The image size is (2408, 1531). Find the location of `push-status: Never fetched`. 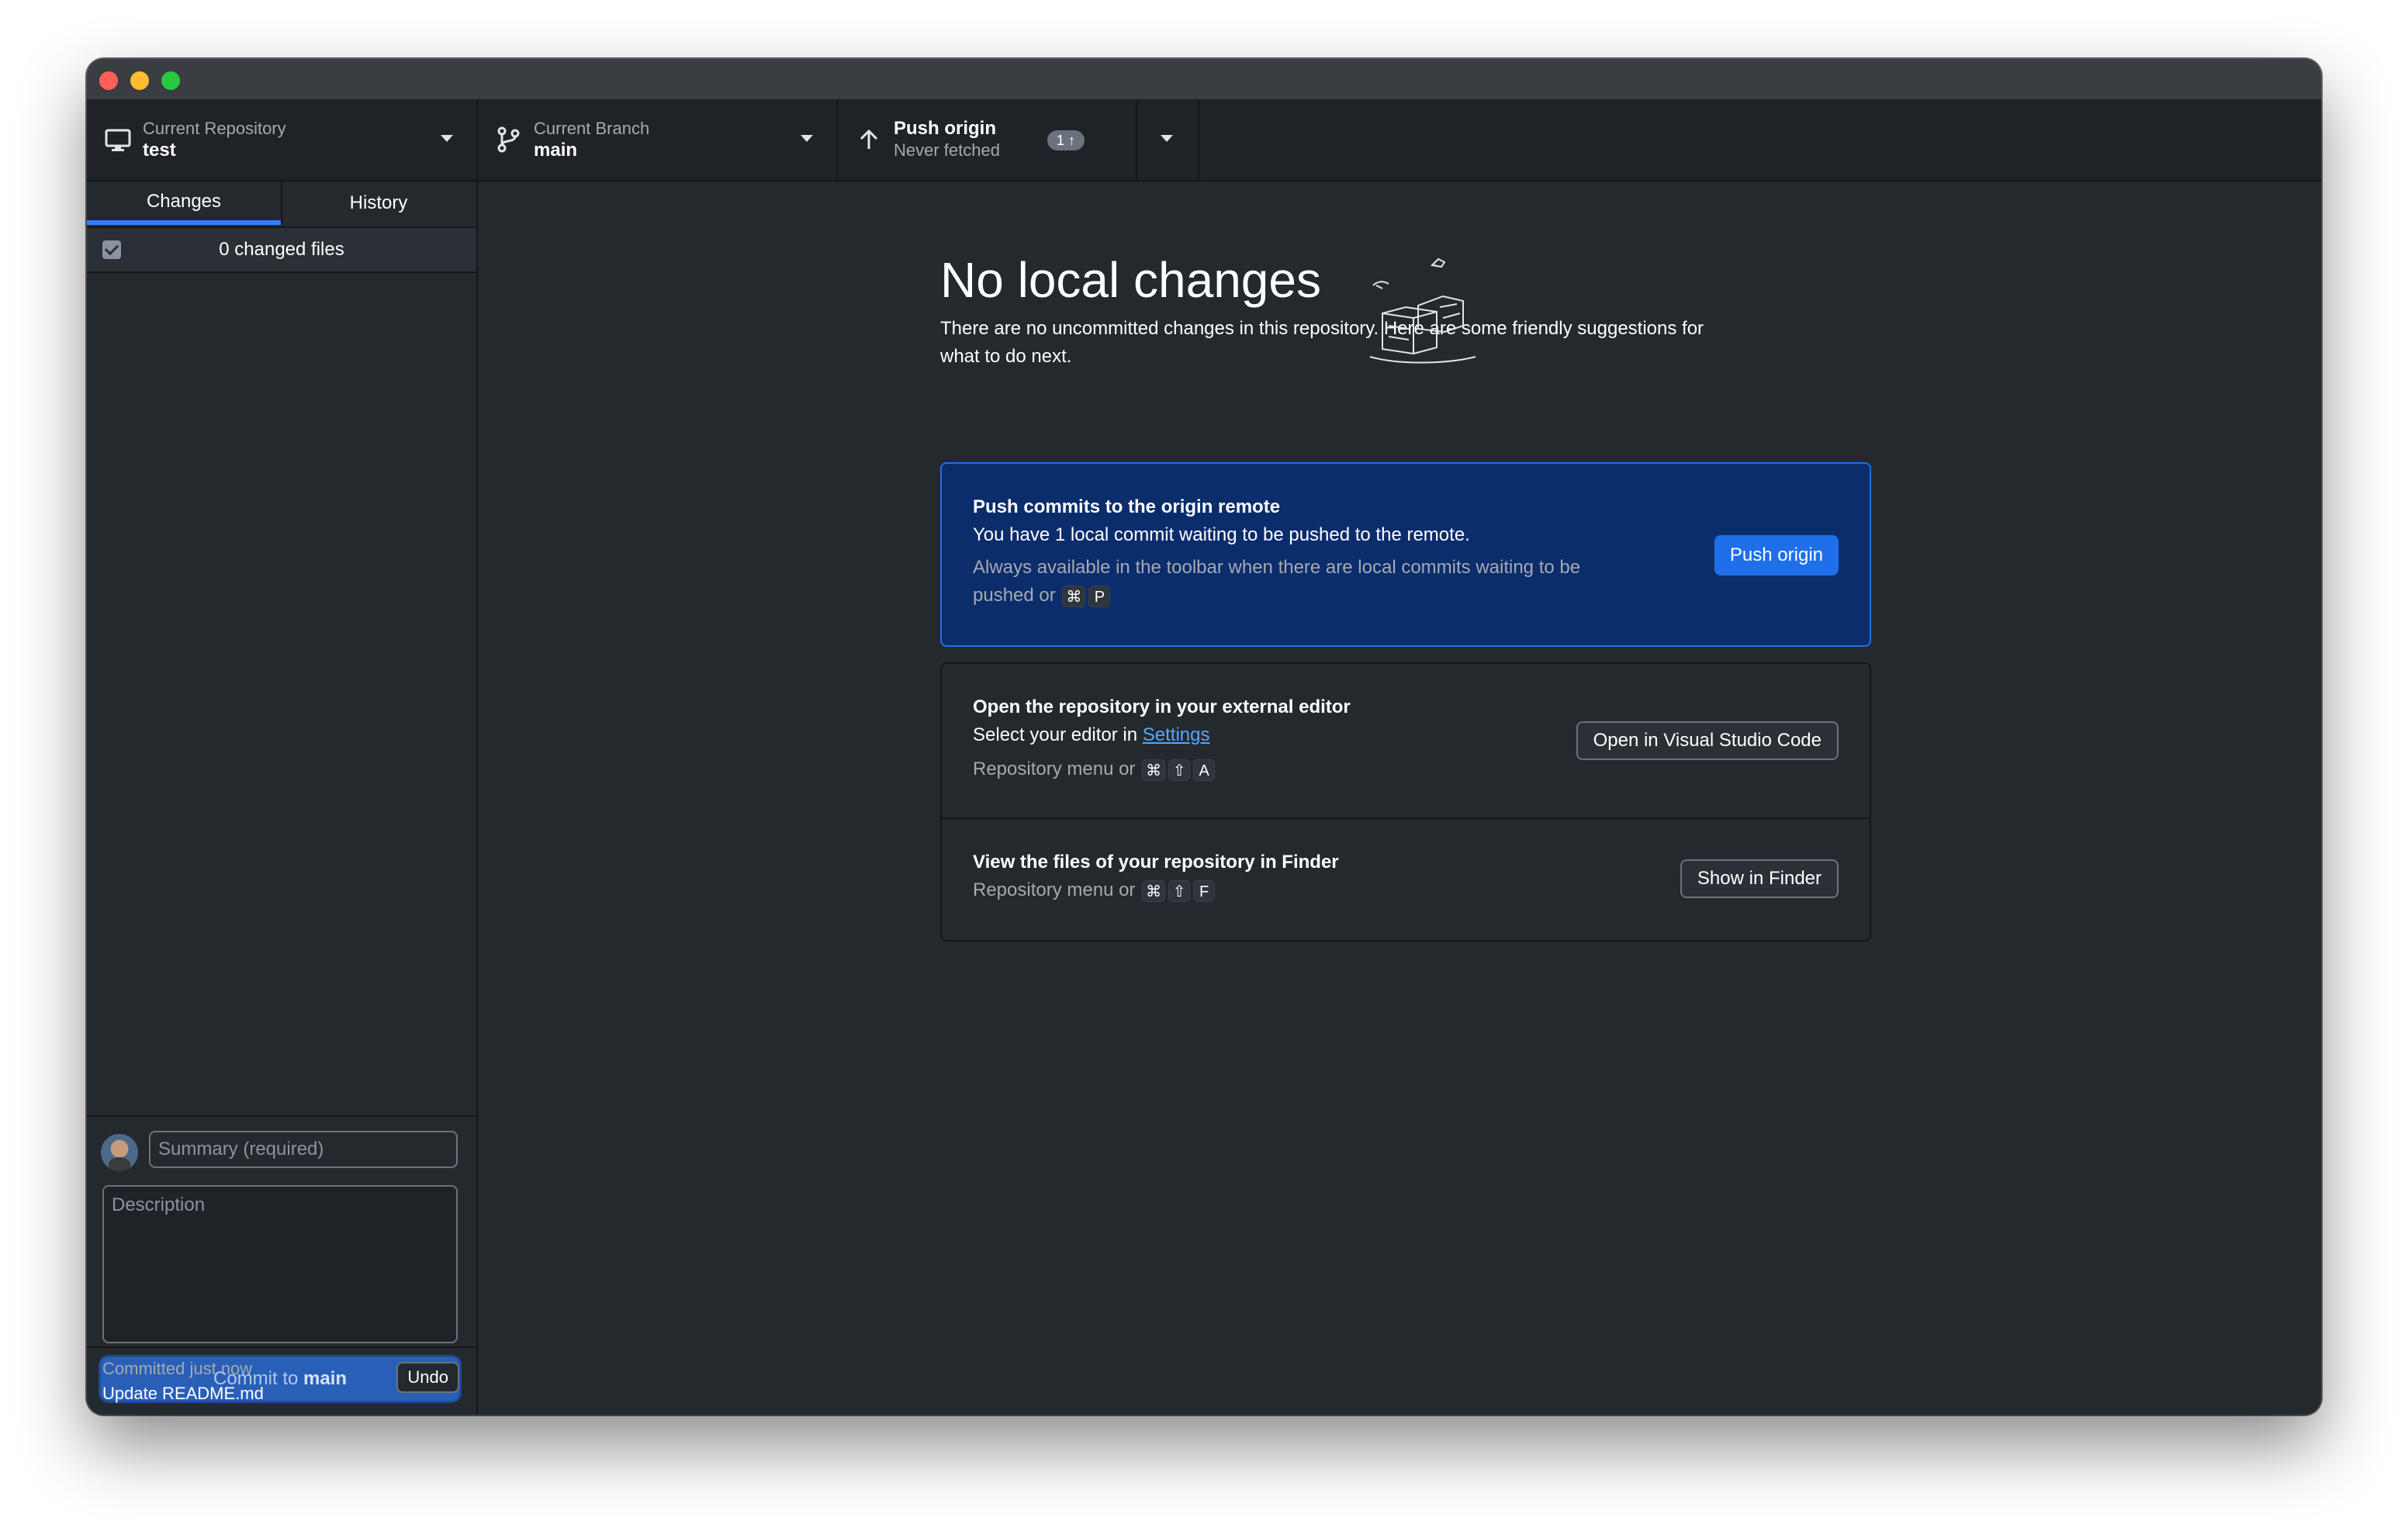

push-status: Never fetched is located at coordinates (947, 150).